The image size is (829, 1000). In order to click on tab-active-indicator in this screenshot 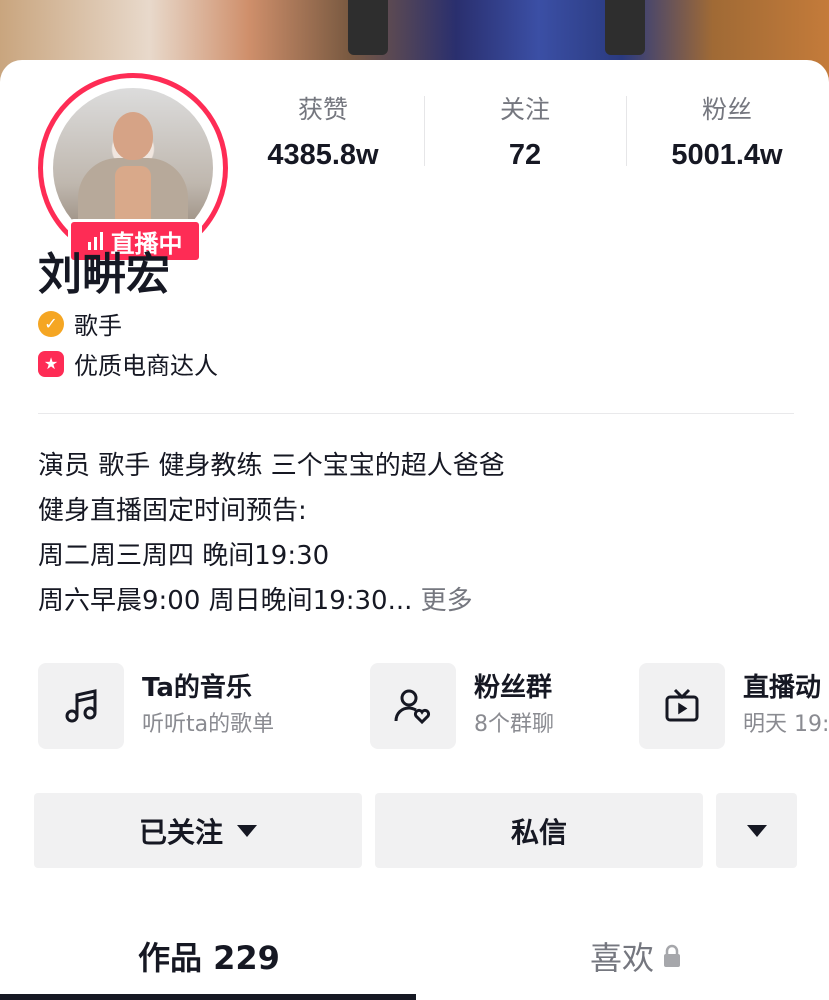, I will do `click(208, 997)`.